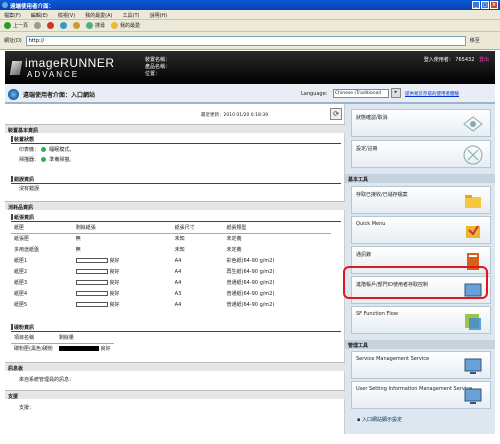  I want to click on access-files-button: 存取已接收/已儲存檔案, so click(421, 200).